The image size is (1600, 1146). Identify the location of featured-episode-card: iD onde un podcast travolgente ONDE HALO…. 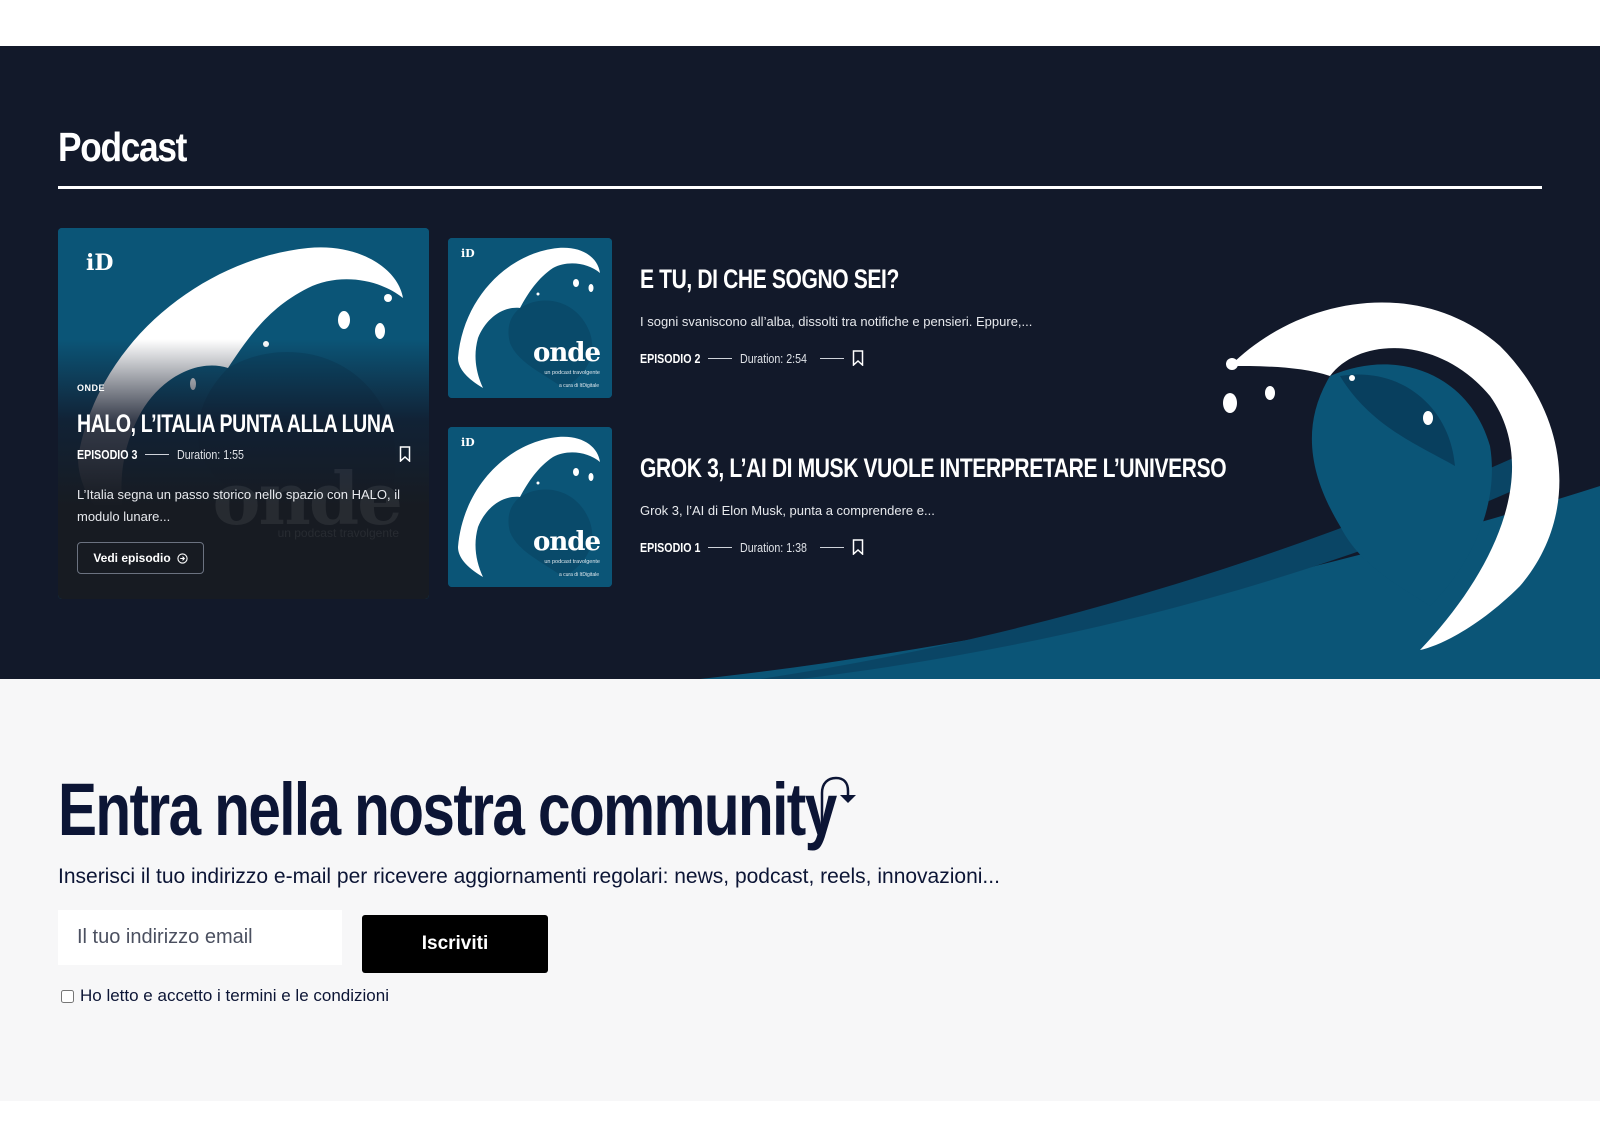
(243, 413).